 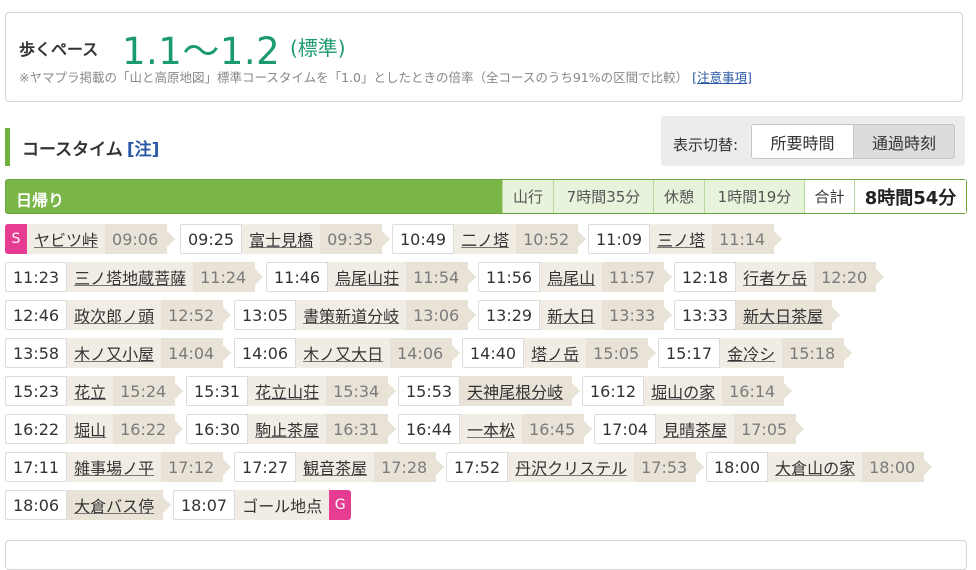 I want to click on arrival-time: 11:09, so click(x=619, y=239).